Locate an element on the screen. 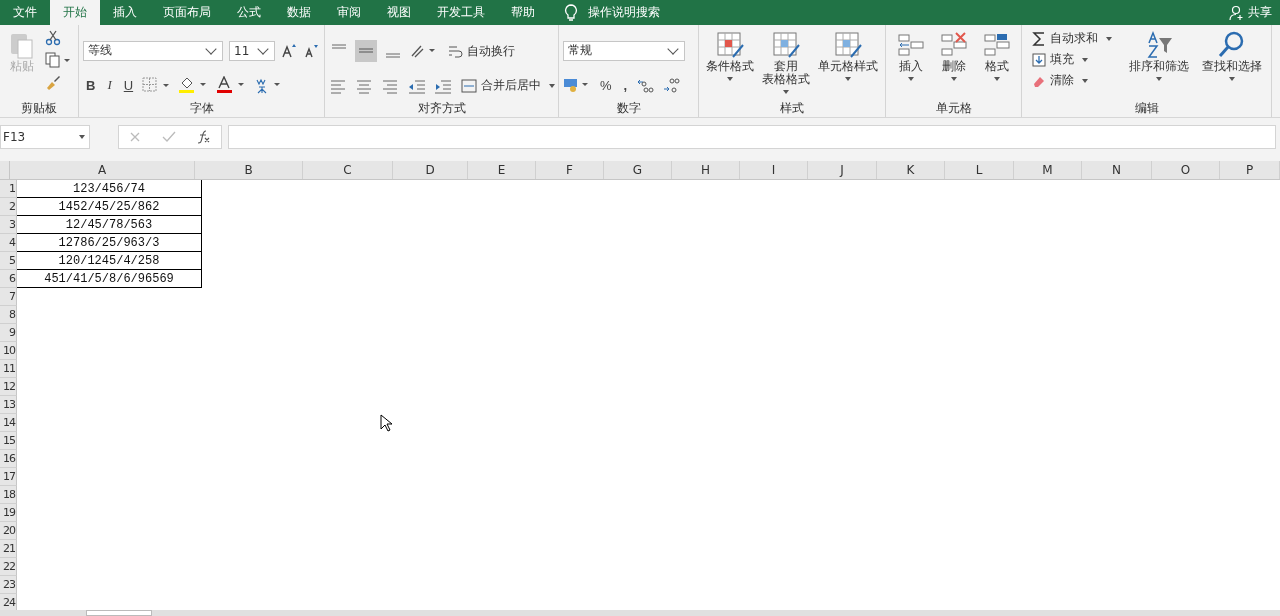 Image resolution: width=1280 pixels, height=616 pixels. group-label: 剪贴板 is located at coordinates (39, 108).